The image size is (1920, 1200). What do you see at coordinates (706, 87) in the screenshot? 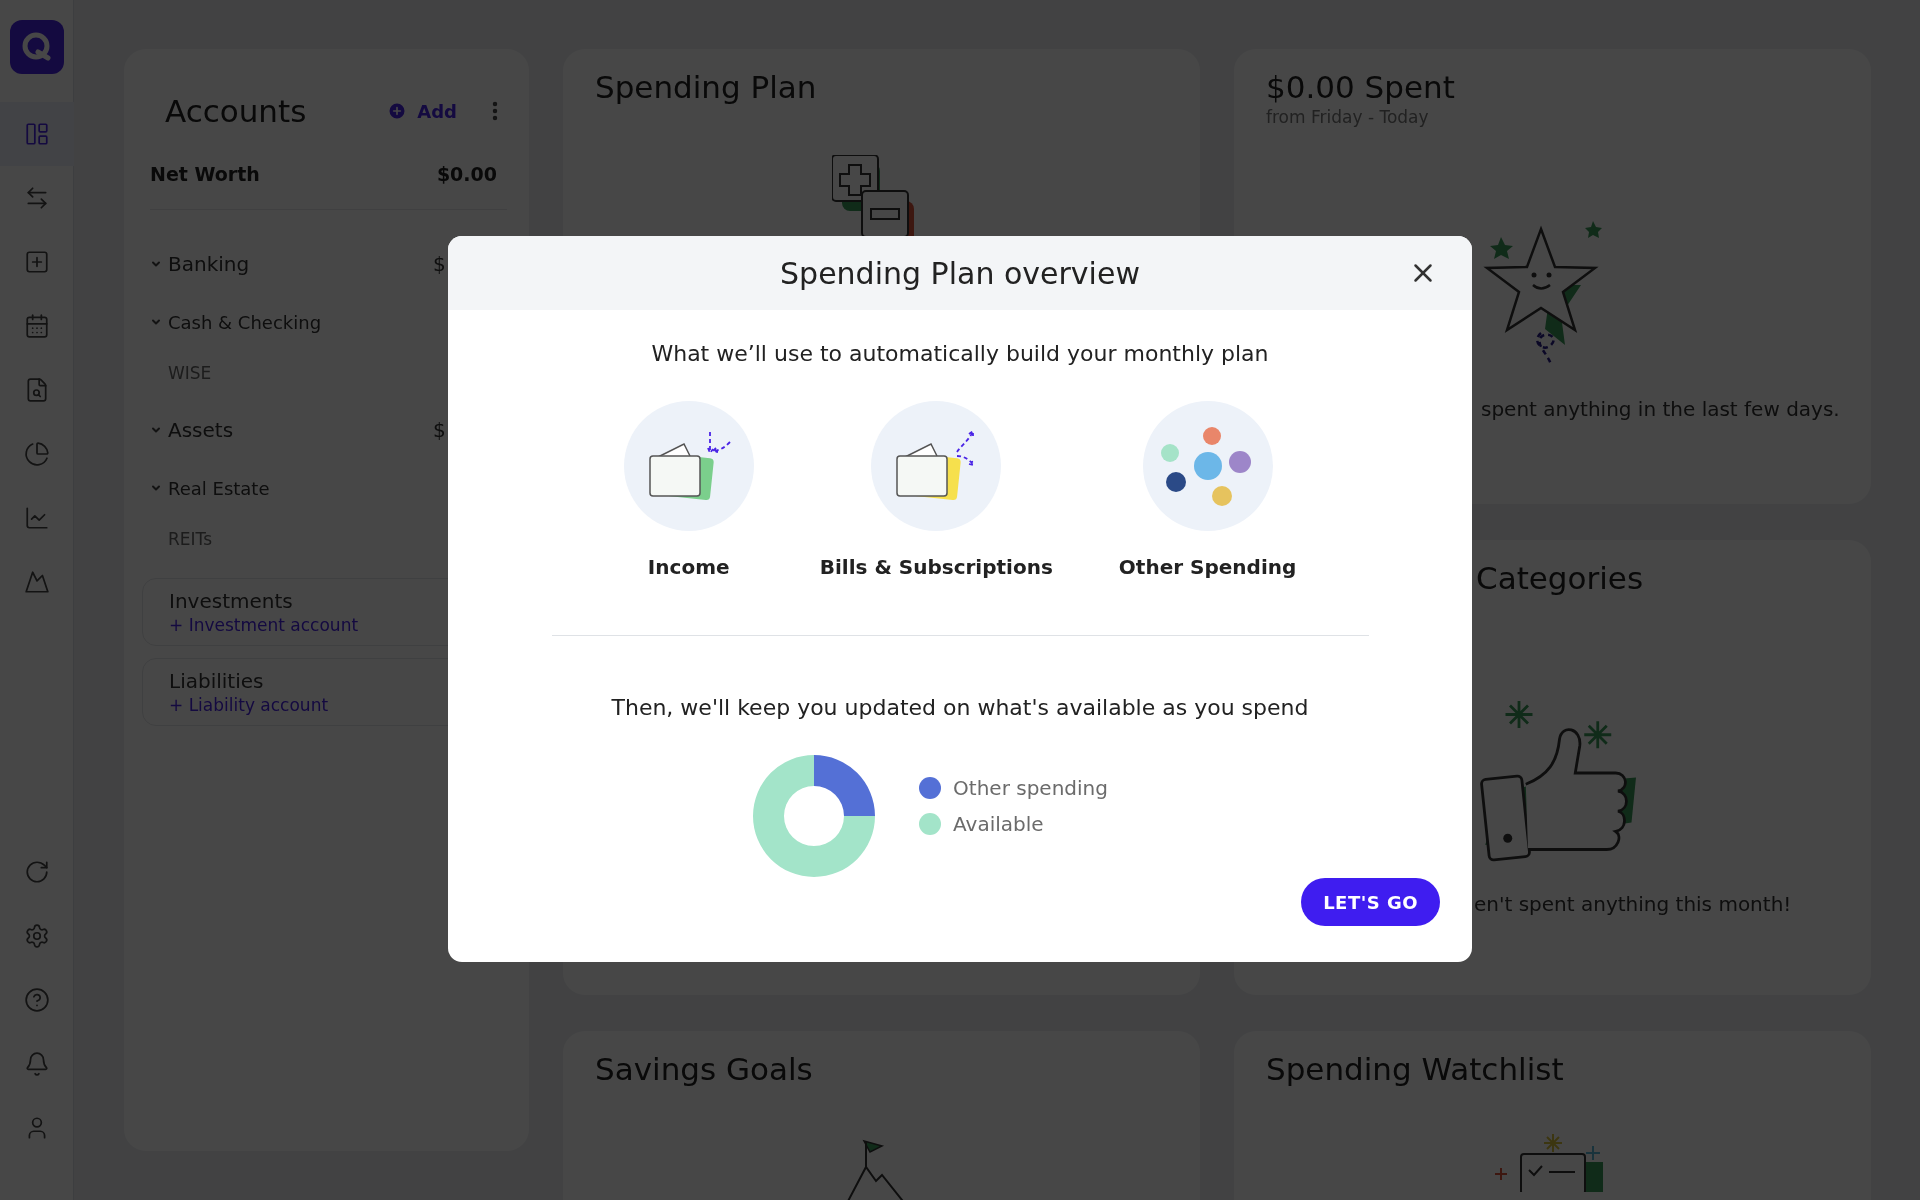
I see `card-title: Spending Plan` at bounding box center [706, 87].